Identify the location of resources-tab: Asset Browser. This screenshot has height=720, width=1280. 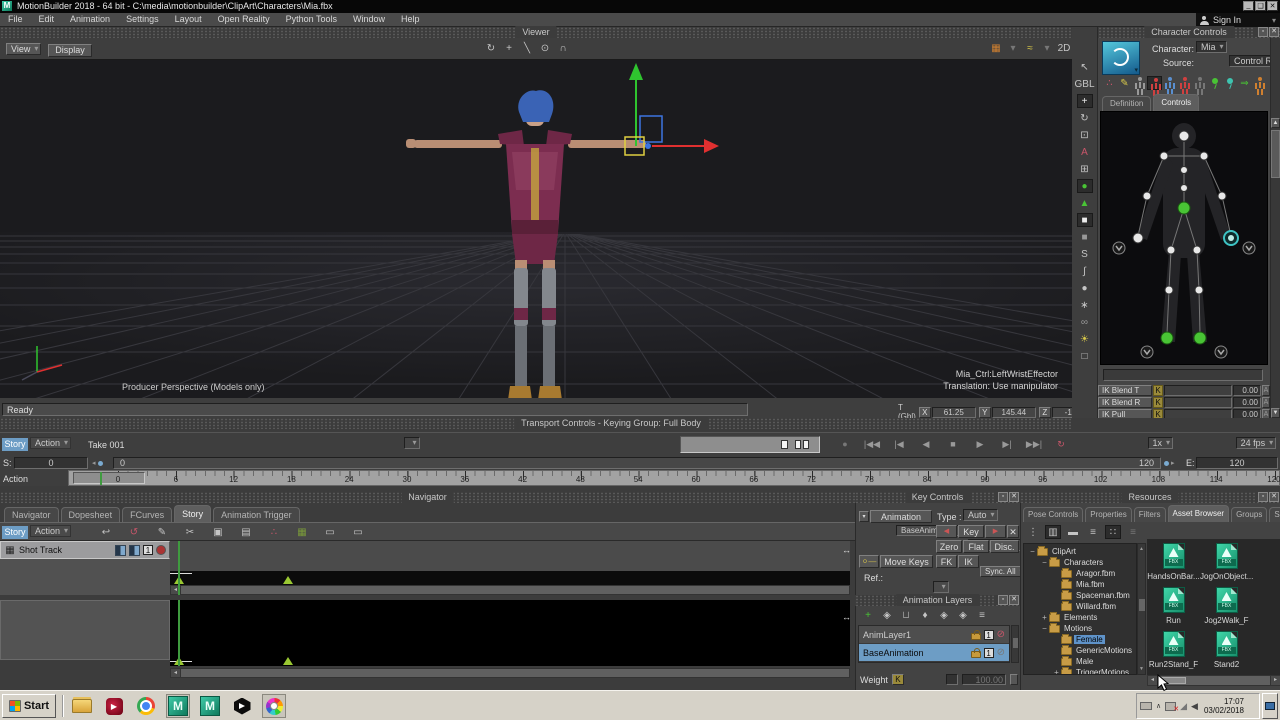
(1198, 513).